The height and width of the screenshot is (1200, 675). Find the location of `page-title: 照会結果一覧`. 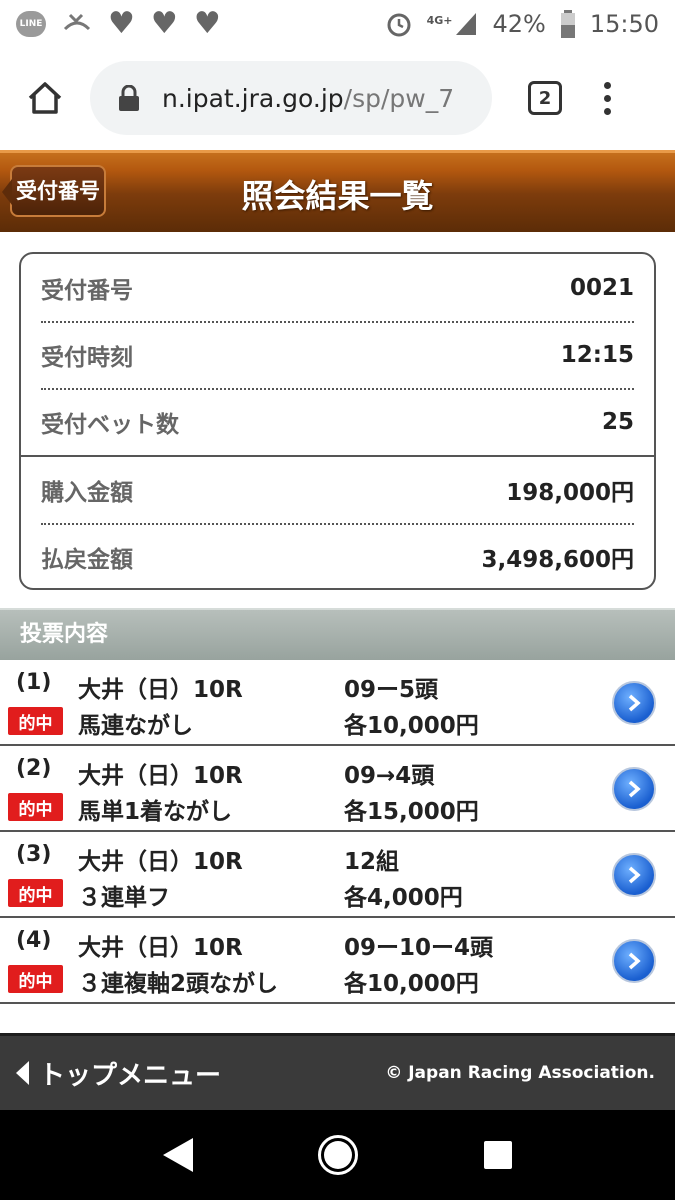

page-title: 照会結果一覧 is located at coordinates (337, 196).